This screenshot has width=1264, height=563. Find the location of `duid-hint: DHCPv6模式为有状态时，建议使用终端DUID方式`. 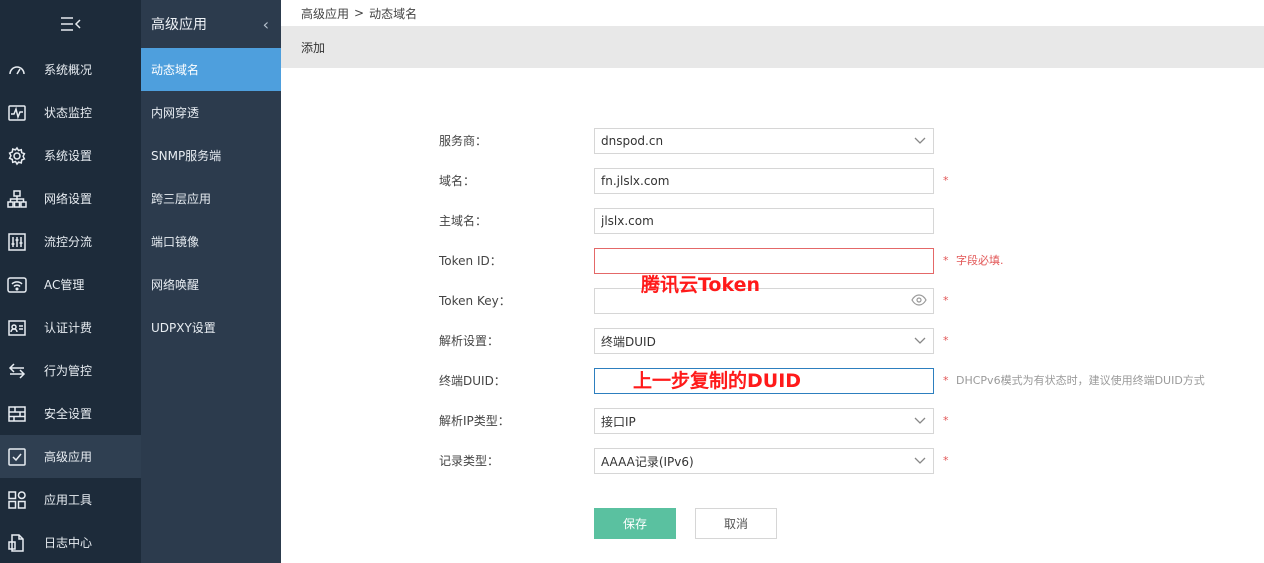

duid-hint: DHCPv6模式为有状态时，建议使用终端DUID方式 is located at coordinates (1080, 380).